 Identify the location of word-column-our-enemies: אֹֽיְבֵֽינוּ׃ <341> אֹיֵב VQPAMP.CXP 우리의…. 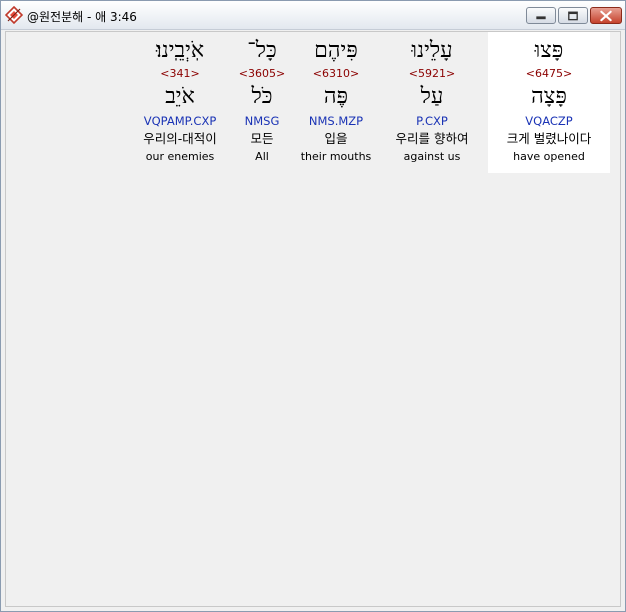
(180, 102).